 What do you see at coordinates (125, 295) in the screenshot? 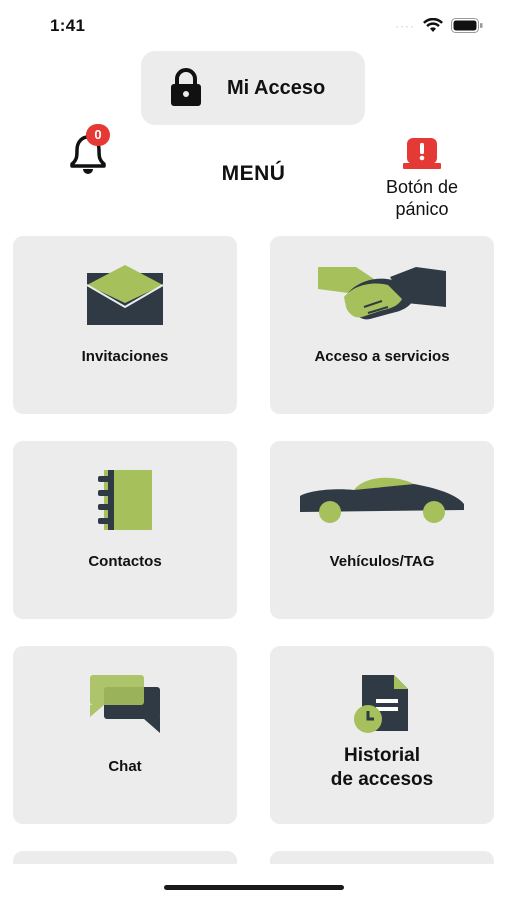
I see `envelope-icon` at bounding box center [125, 295].